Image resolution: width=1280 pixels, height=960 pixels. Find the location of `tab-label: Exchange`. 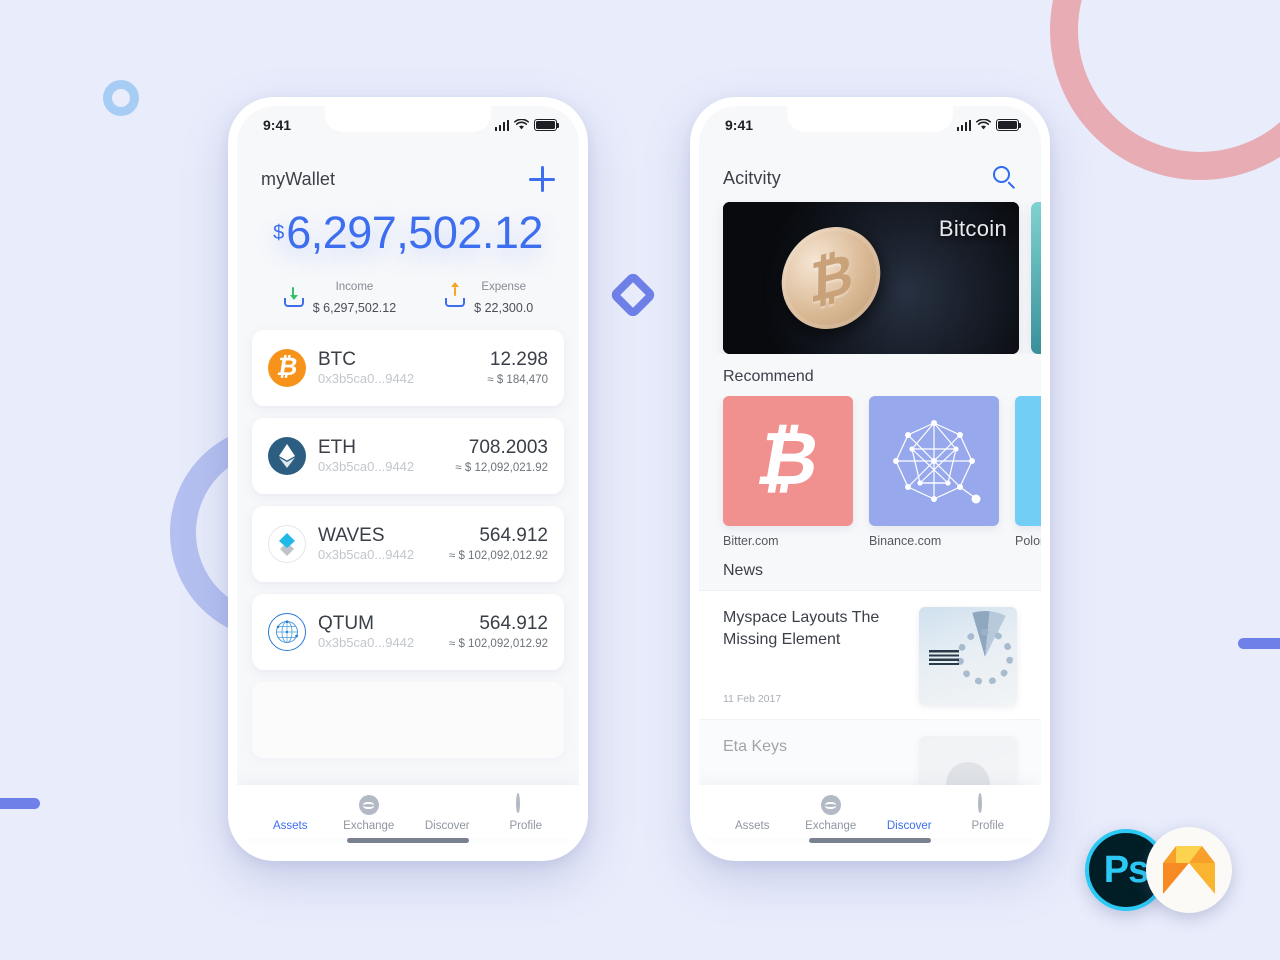

tab-label: Exchange is located at coordinates (369, 826).